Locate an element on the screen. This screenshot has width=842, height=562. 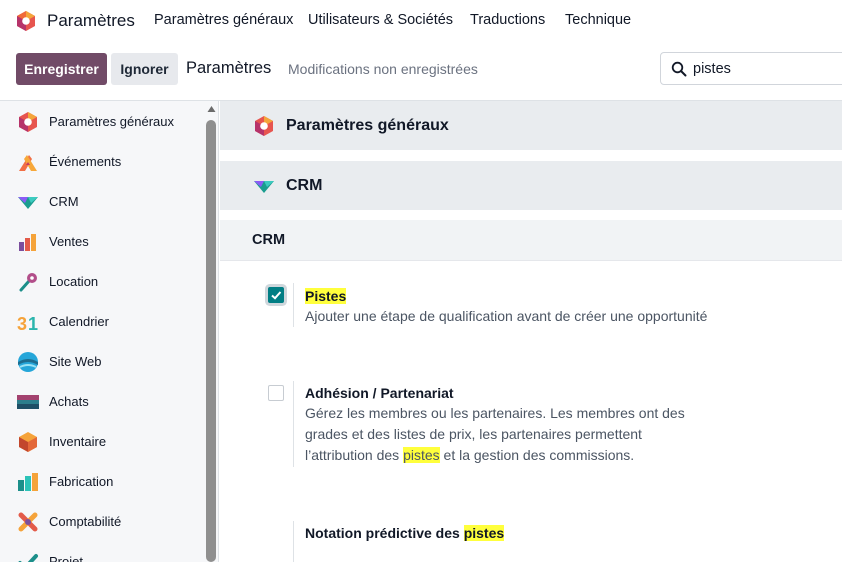
sidebar-item-rental: Location is located at coordinates (102, 281).